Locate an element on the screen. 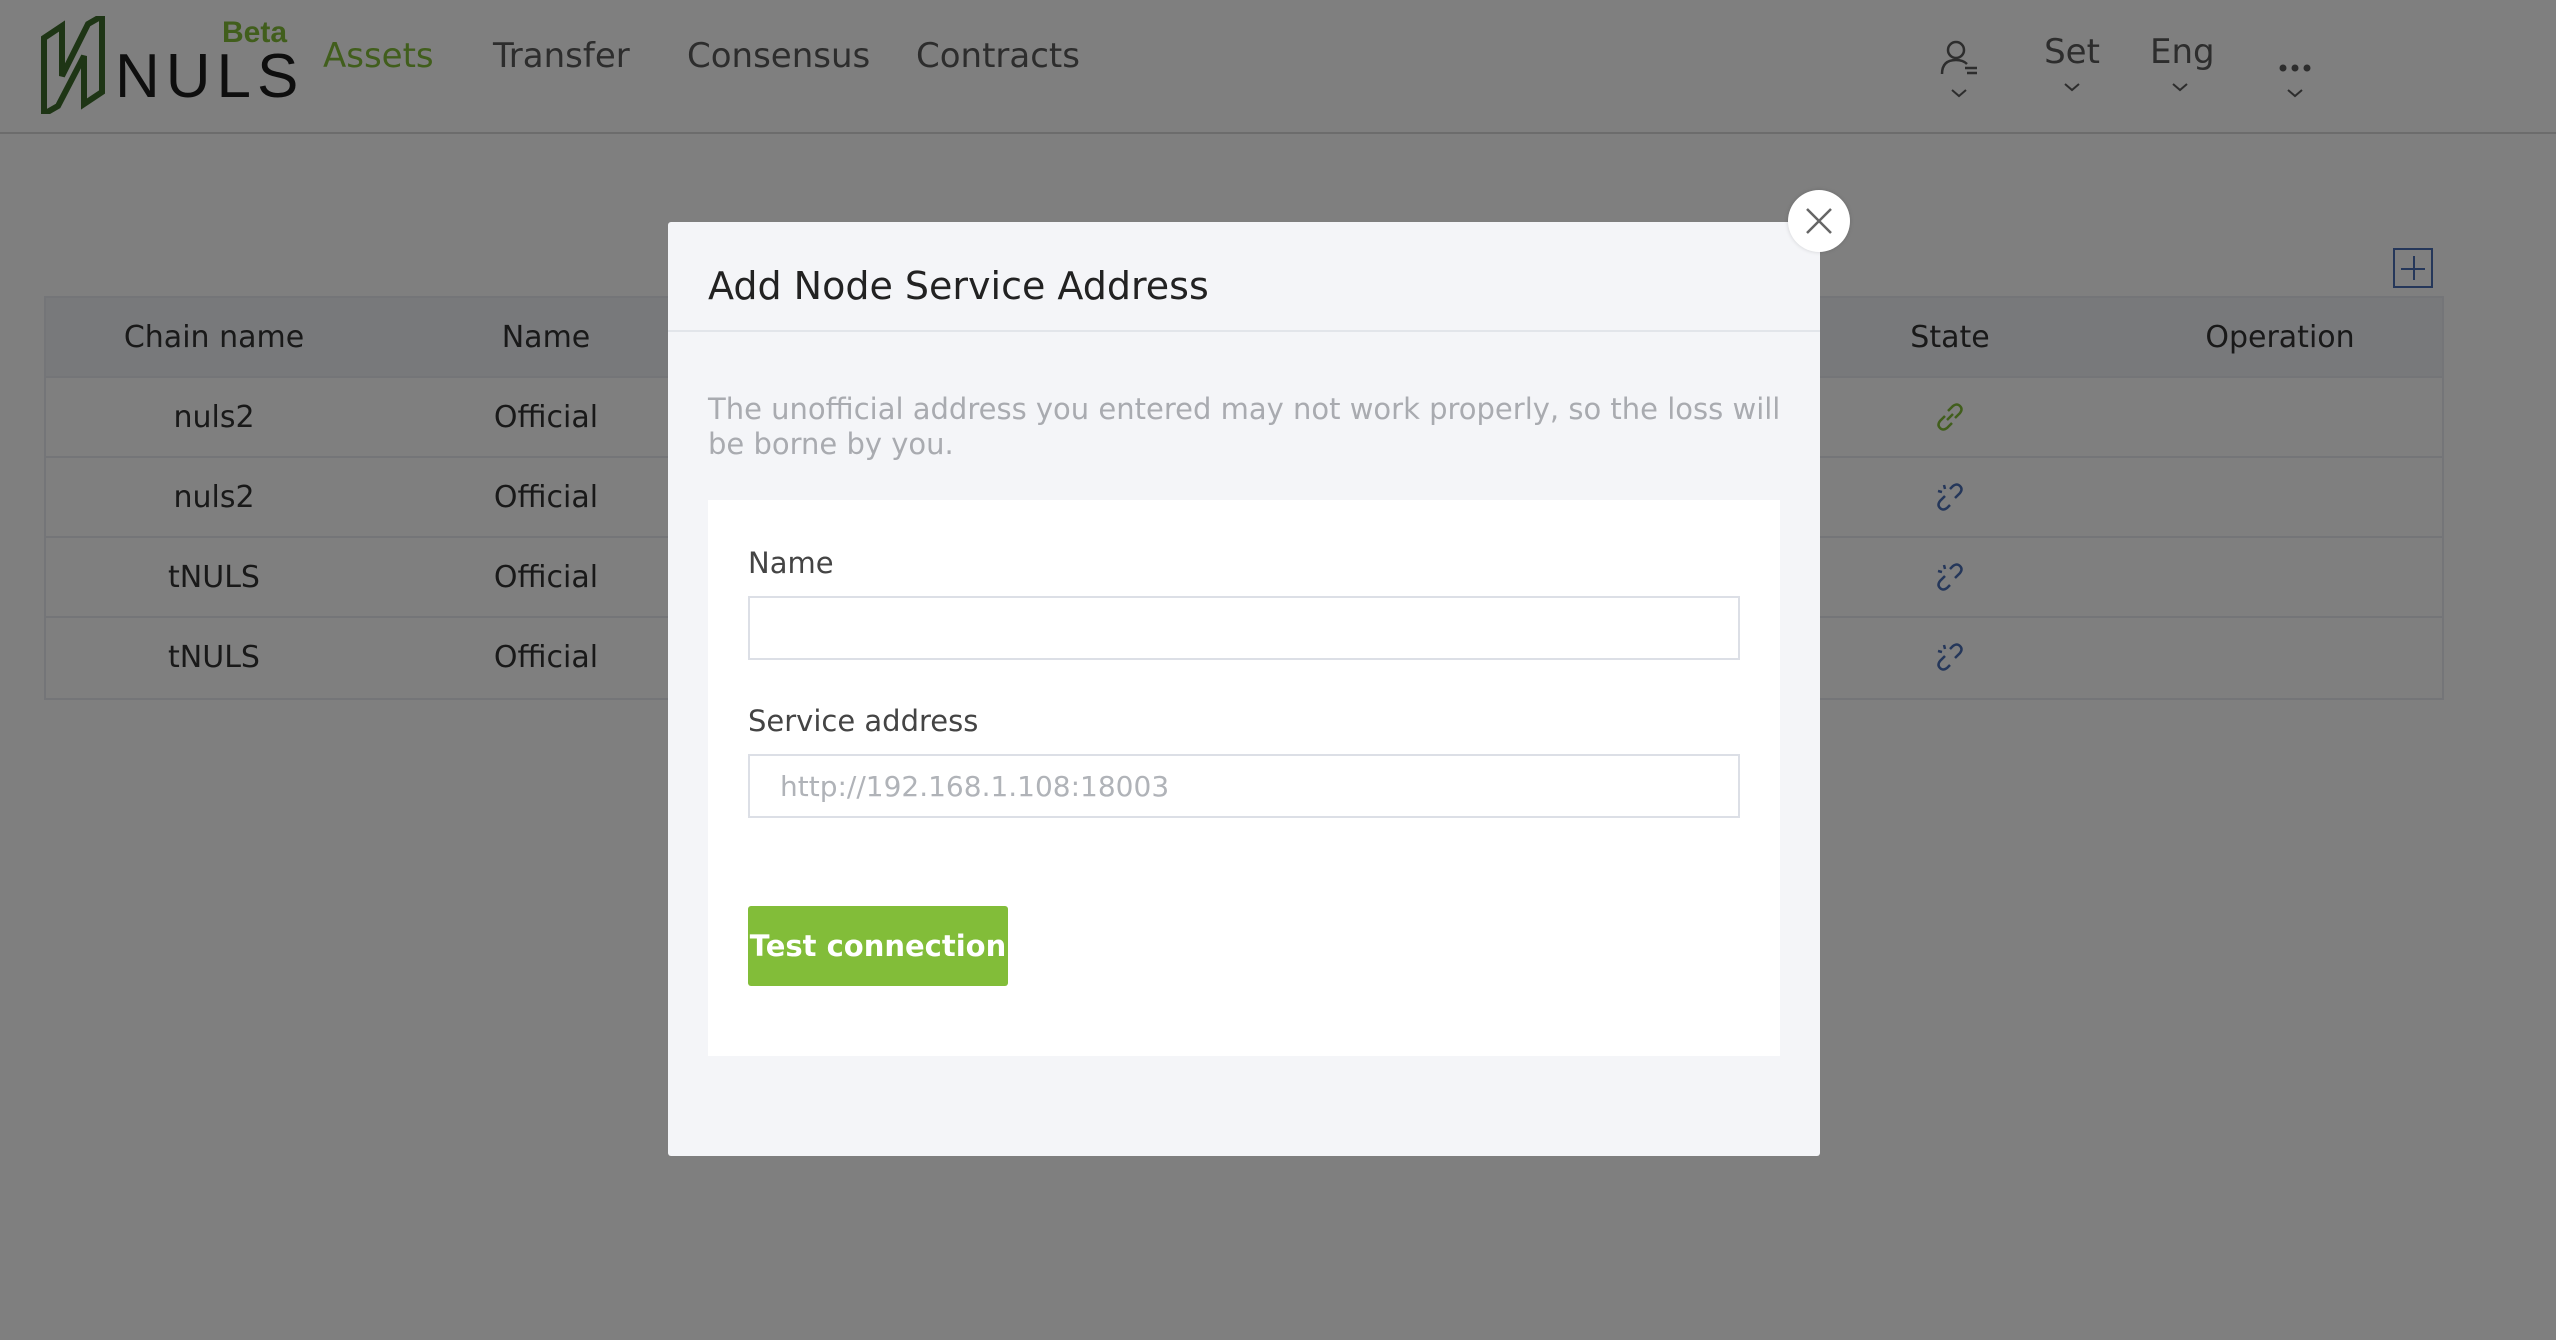  service-address-input is located at coordinates (1244, 786).